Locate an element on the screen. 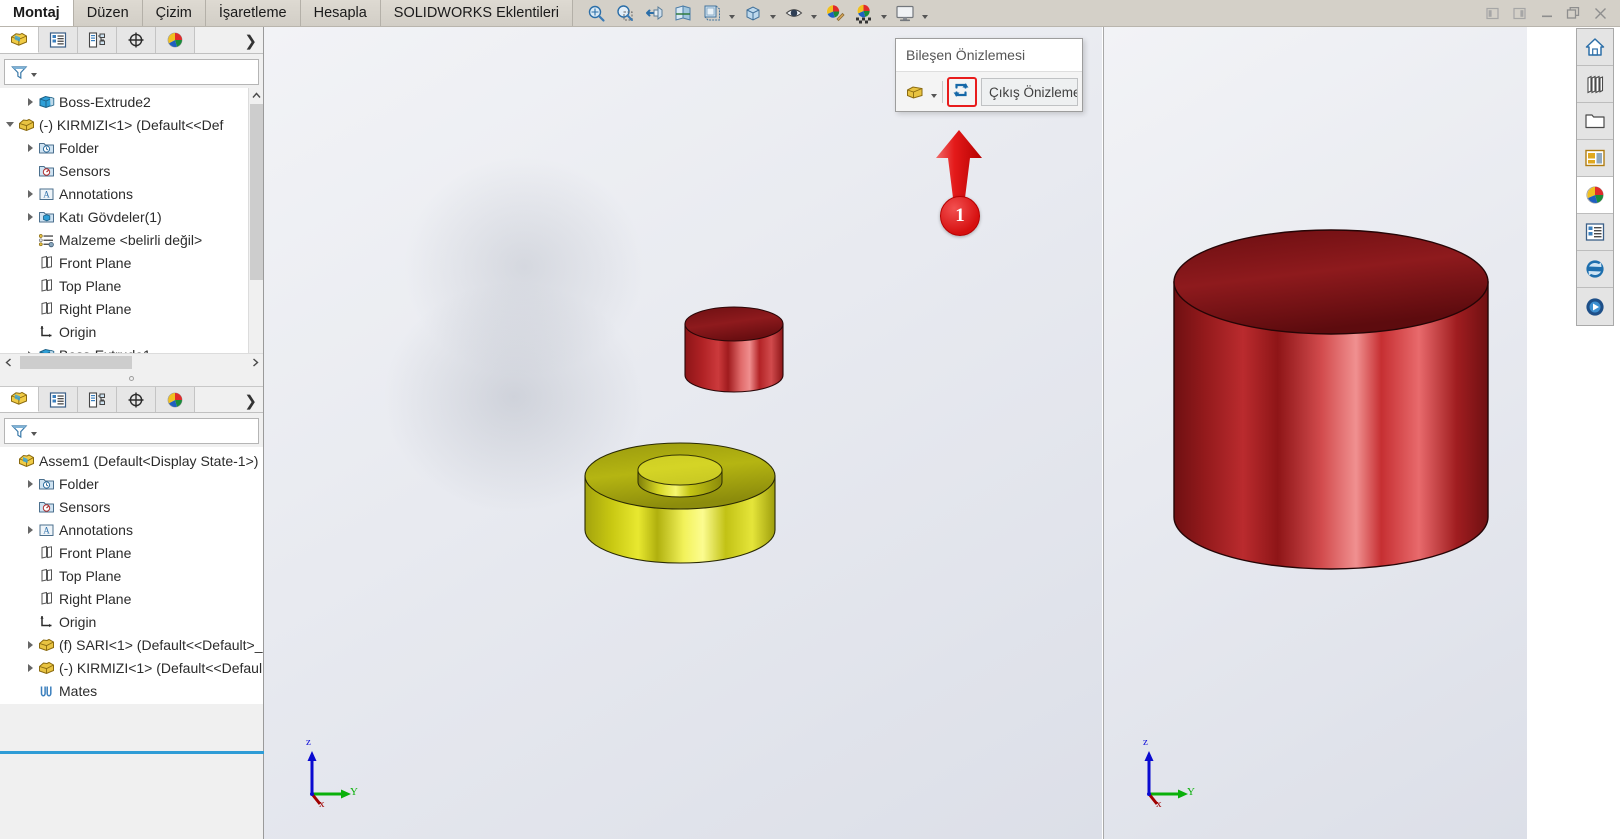 The image size is (1620, 839). tree-row: (f) SARI<1> (Default<<Default>_ is located at coordinates (133, 644).